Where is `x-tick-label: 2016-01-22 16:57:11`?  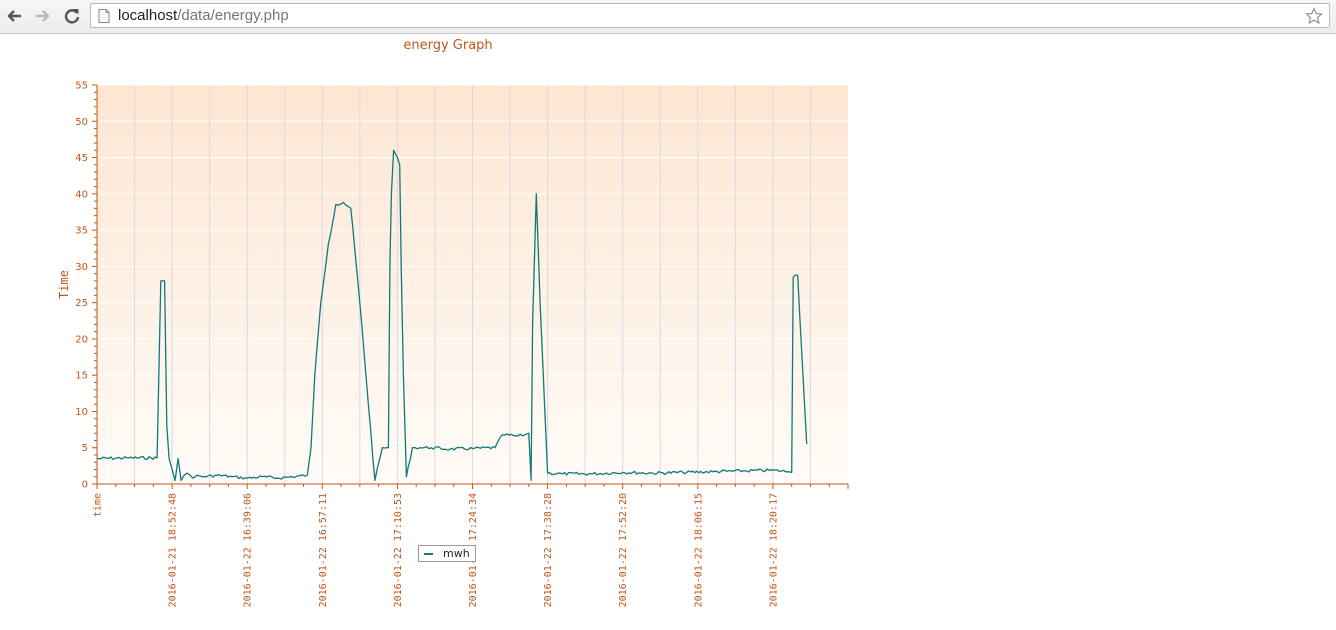 x-tick-label: 2016-01-22 16:57:11 is located at coordinates (323, 550).